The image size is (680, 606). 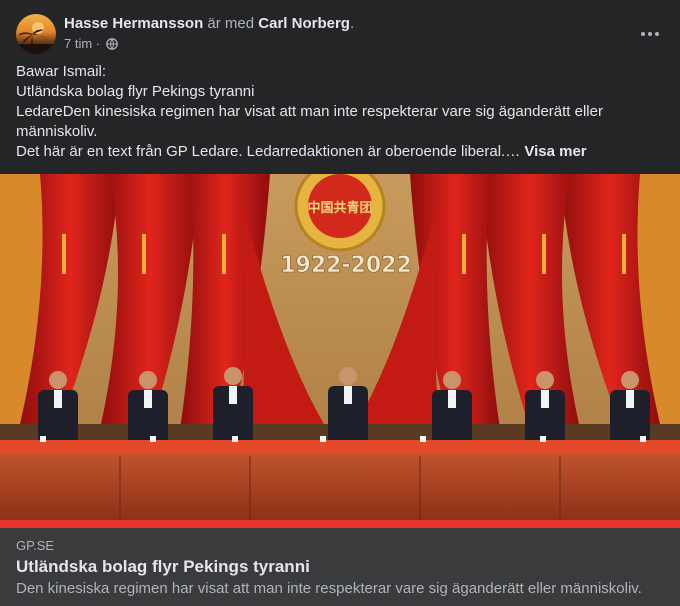 What do you see at coordinates (163, 567) in the screenshot?
I see `link-title: Utländska bolag flyr Pekings tyranni` at bounding box center [163, 567].